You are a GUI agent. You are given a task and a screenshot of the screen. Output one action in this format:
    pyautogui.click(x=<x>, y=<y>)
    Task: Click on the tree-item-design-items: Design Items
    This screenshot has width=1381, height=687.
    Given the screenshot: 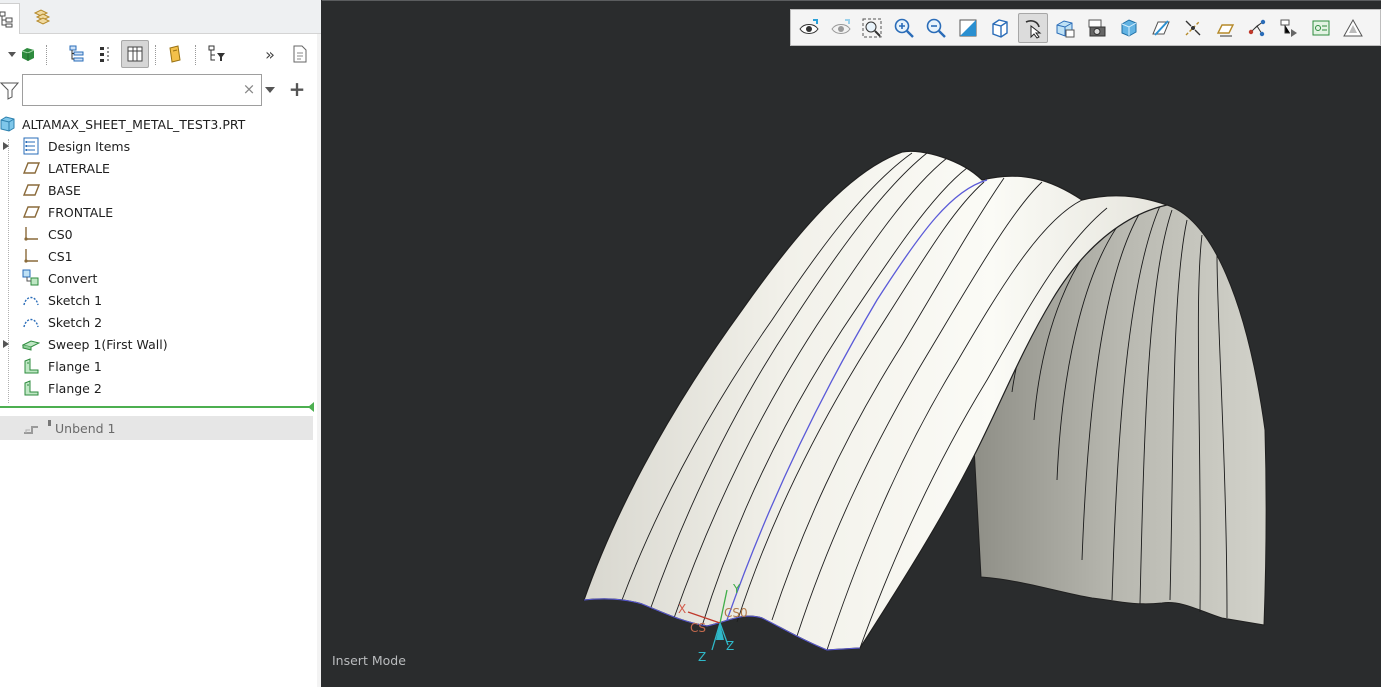 What is the action you would take?
    pyautogui.click(x=156, y=146)
    